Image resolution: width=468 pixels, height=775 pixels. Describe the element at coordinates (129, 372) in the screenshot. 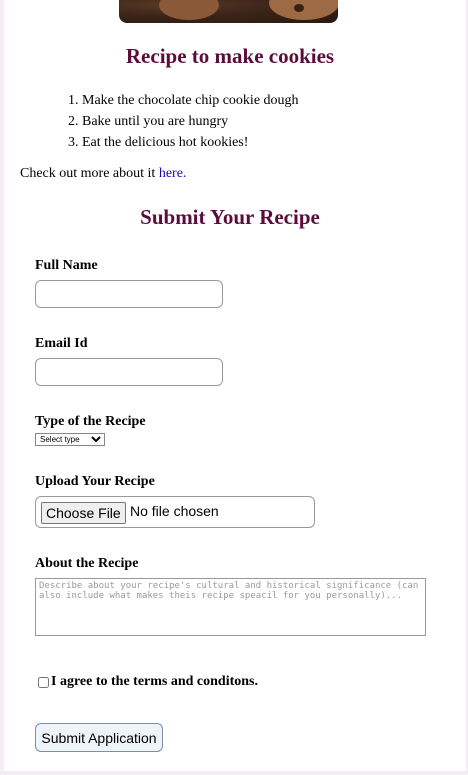

I see `email-input` at that location.